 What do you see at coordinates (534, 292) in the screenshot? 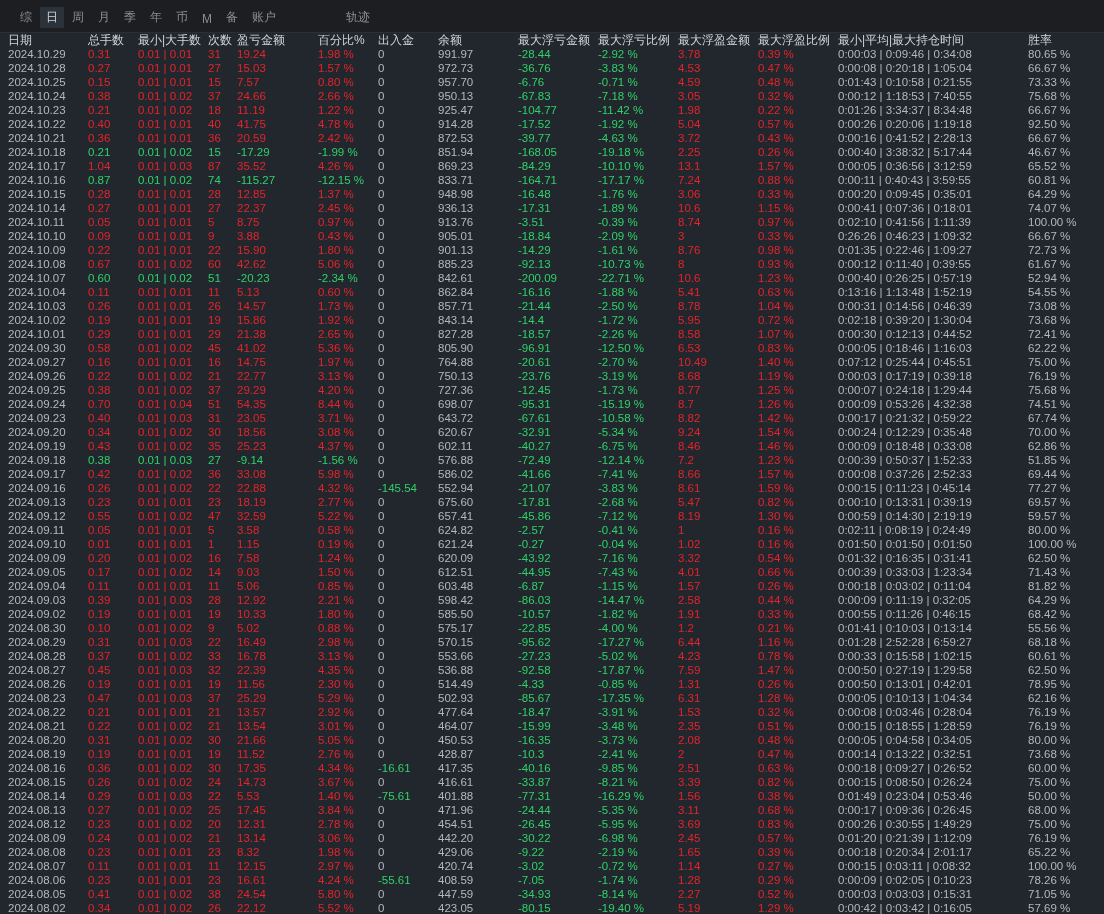
I see `table-cell: -16.16` at bounding box center [534, 292].